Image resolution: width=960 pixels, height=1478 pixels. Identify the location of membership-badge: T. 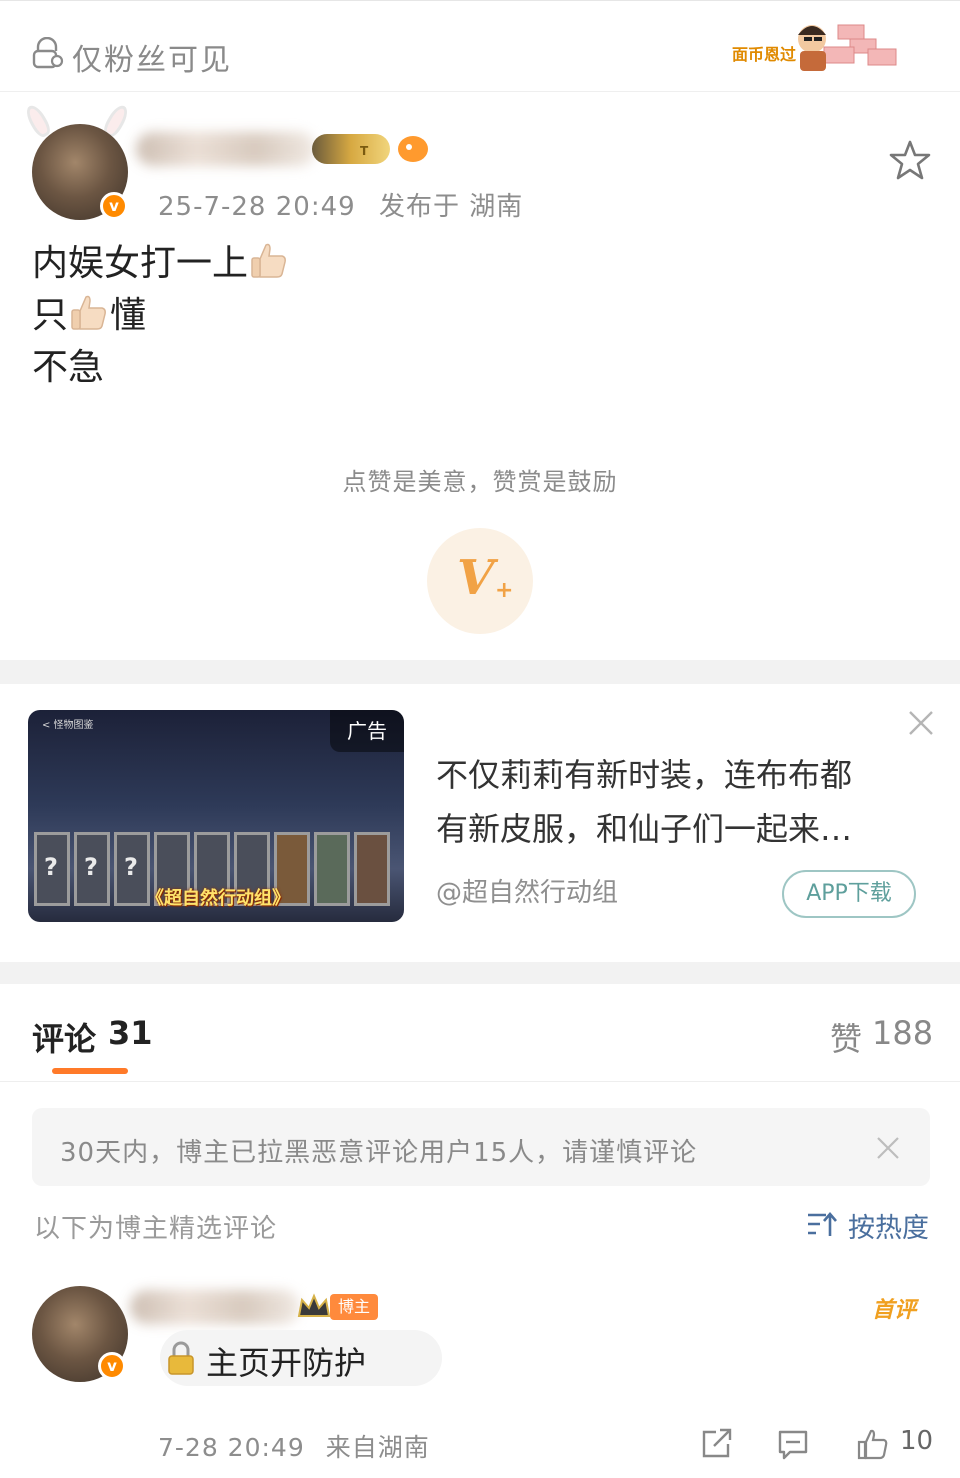
(351, 149).